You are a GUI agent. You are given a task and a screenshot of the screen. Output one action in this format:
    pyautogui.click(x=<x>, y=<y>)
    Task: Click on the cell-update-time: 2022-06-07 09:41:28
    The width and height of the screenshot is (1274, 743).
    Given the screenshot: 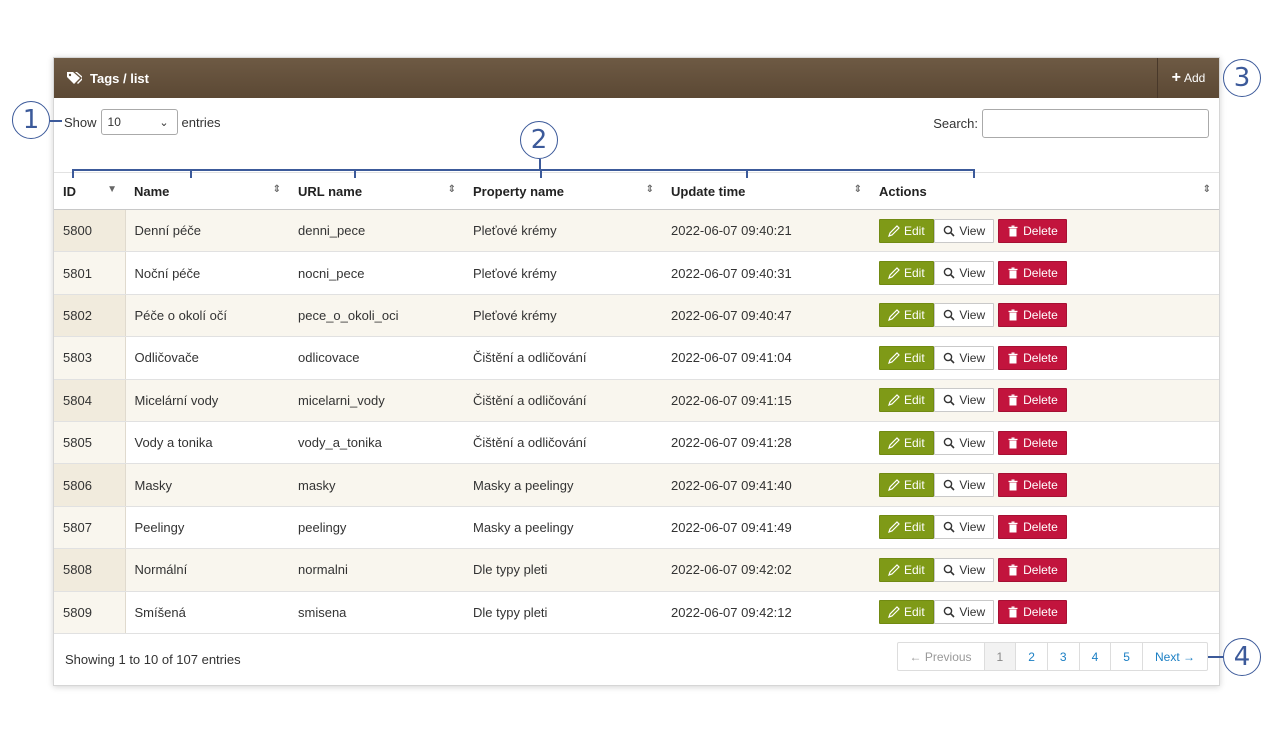 What is the action you would take?
    pyautogui.click(x=766, y=443)
    